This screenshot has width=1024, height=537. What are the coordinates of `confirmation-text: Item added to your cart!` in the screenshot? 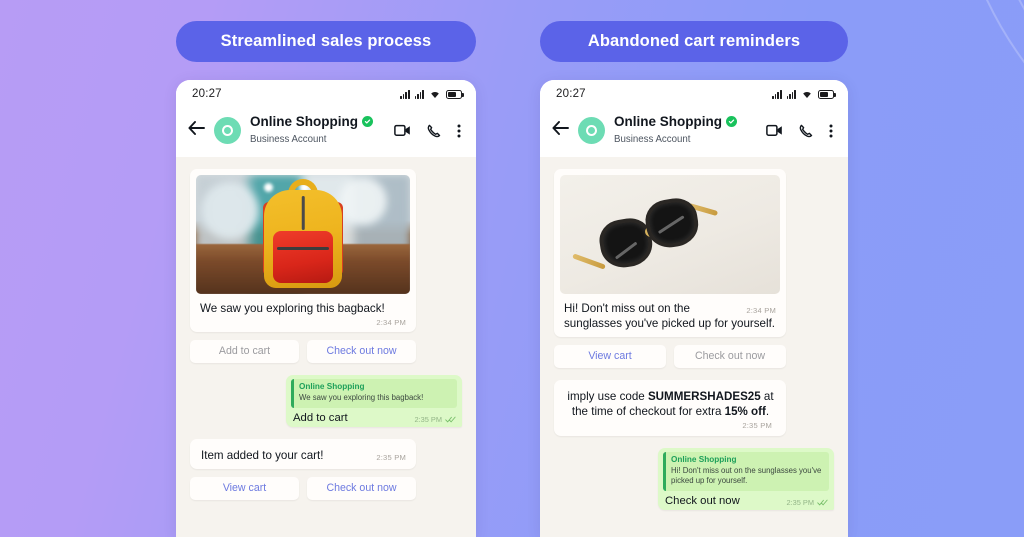 It's located at (262, 455).